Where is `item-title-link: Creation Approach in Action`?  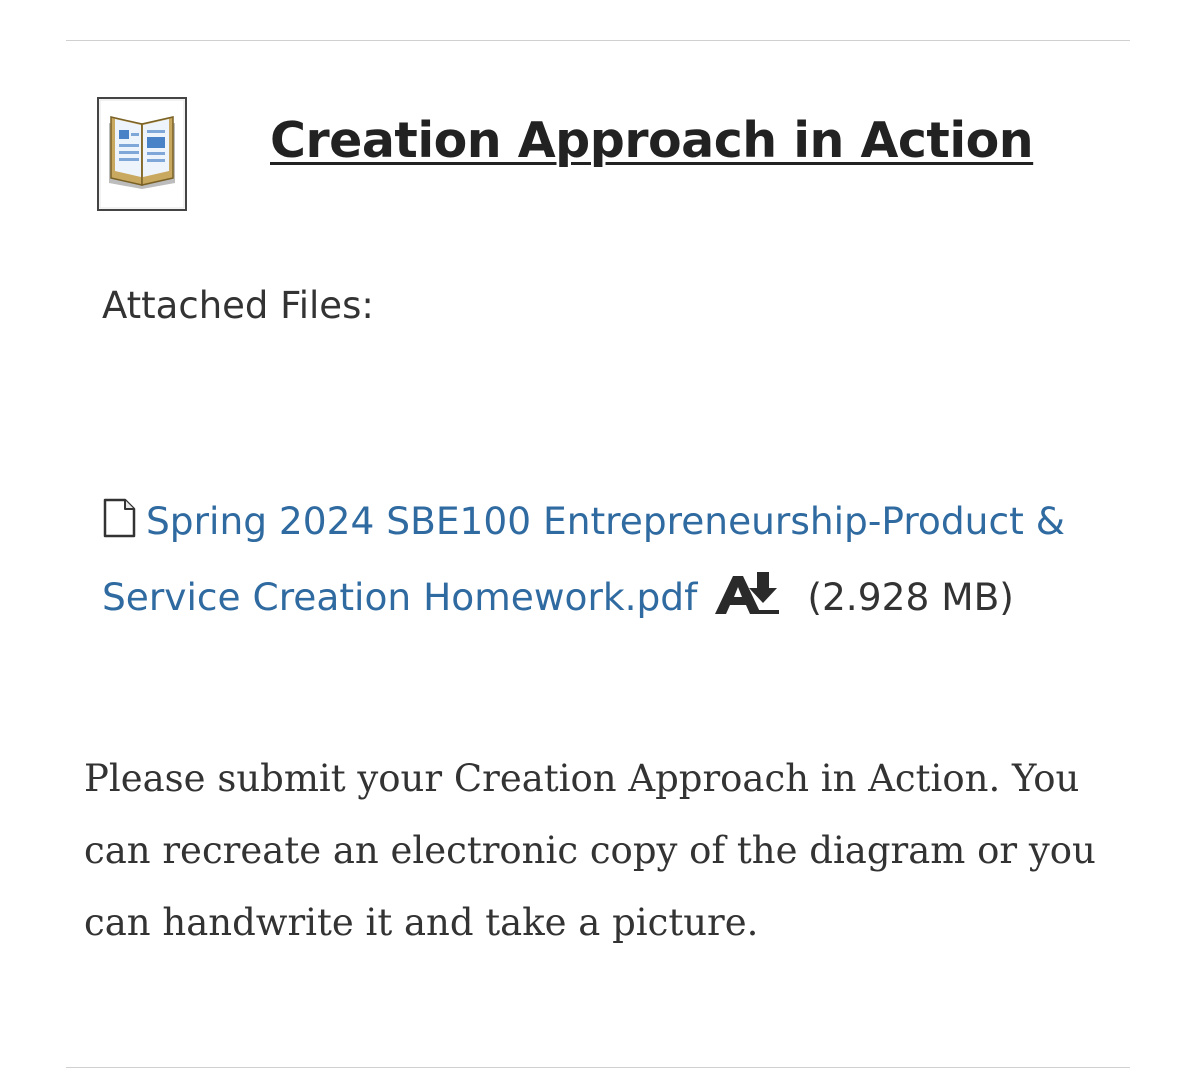 item-title-link: Creation Approach in Action is located at coordinates (652, 140).